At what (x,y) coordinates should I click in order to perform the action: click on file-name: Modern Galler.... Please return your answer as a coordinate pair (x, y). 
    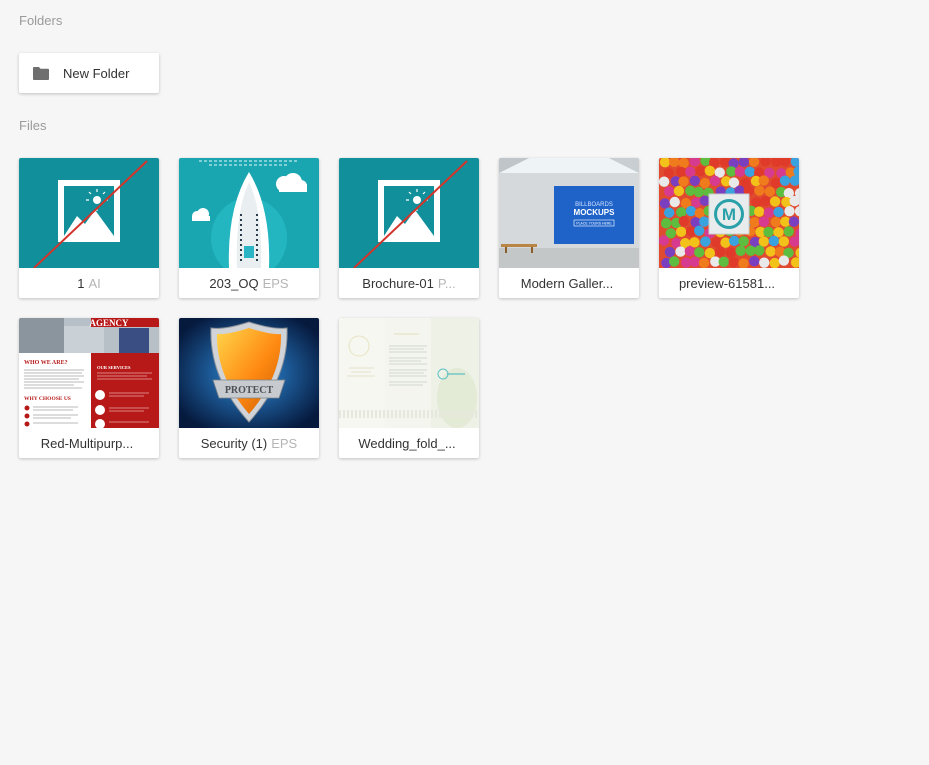
    Looking at the image, I should click on (567, 283).